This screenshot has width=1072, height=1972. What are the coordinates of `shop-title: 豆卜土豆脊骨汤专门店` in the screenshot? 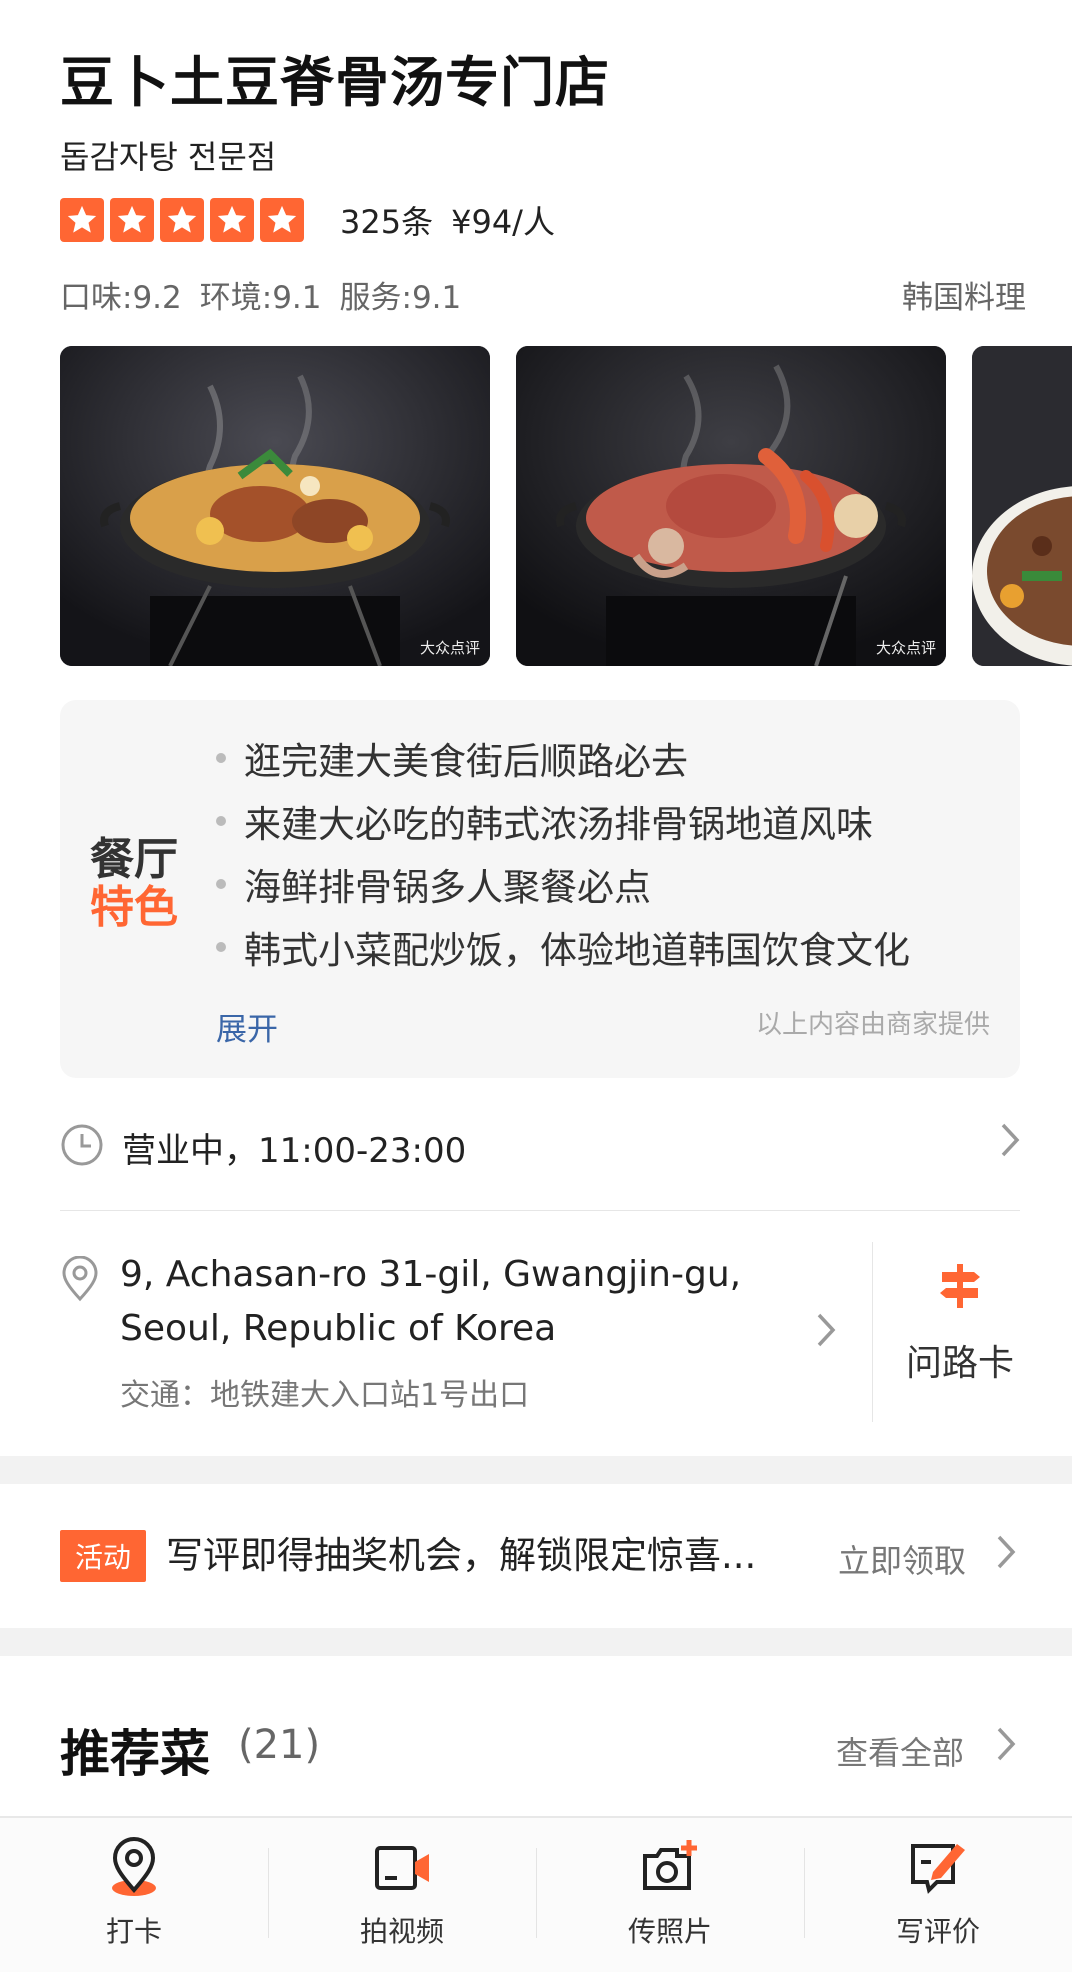 It's located at (335, 82).